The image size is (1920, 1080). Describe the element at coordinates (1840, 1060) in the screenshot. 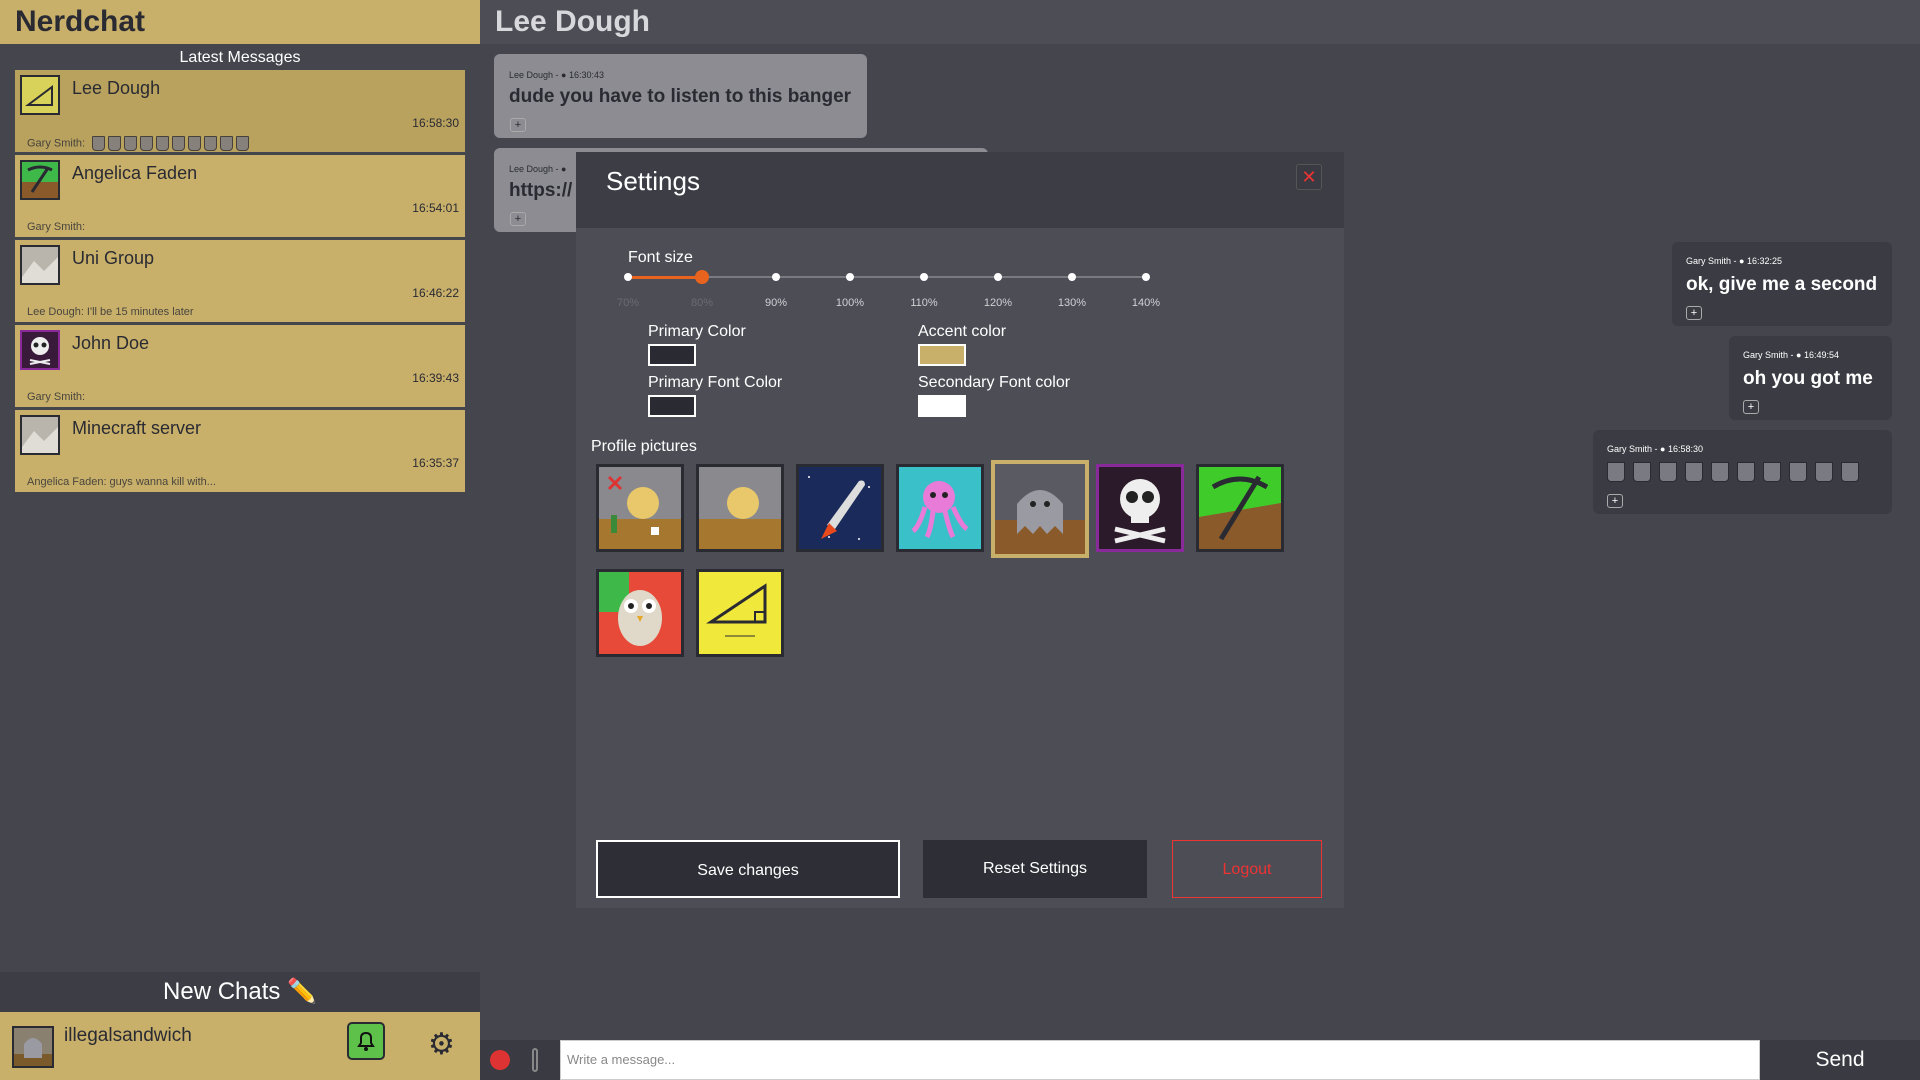

I see `send-button: Send` at that location.